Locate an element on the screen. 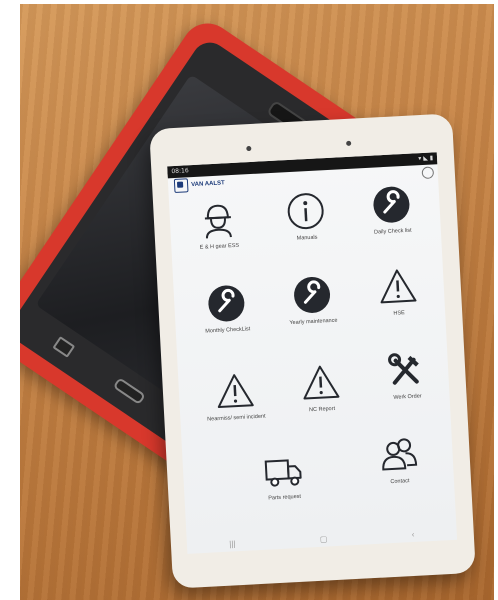  back-button-icon: ‹ is located at coordinates (413, 533).